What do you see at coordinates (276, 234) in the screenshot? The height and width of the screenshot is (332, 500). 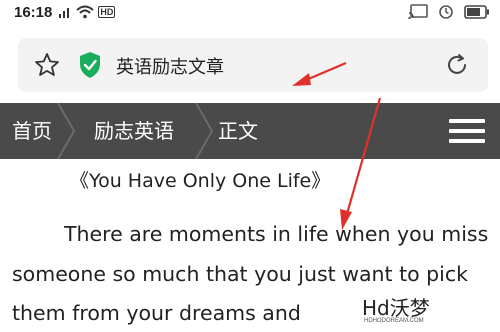 I see `article-text-line: There are moments in life when you miss` at bounding box center [276, 234].